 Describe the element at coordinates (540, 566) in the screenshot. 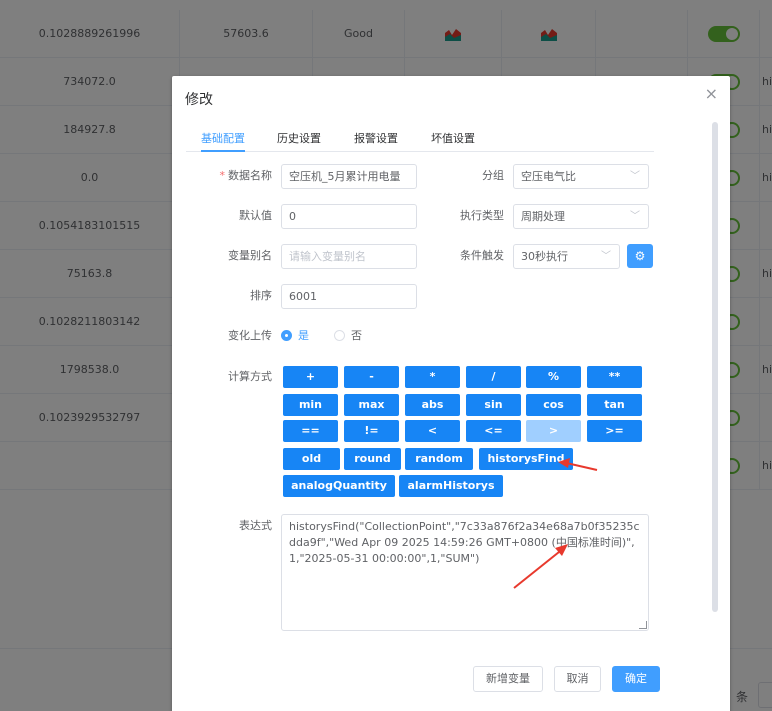

I see `arrow-to-expression` at that location.